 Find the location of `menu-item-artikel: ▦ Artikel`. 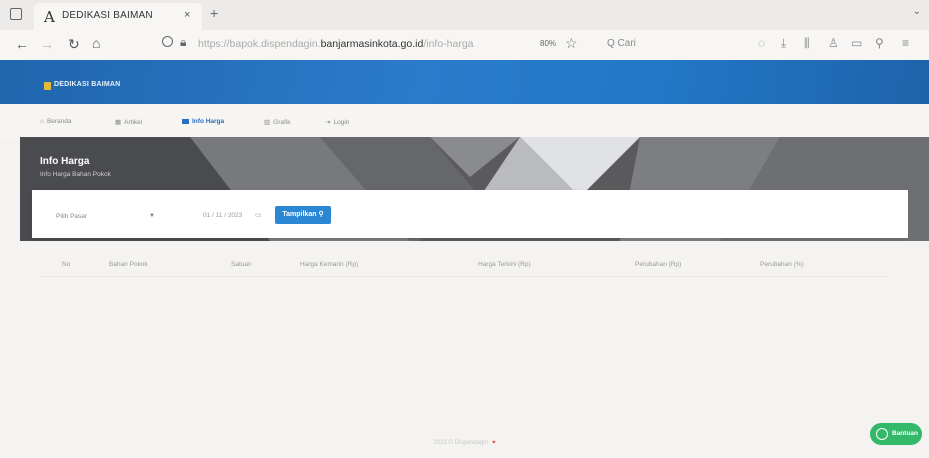

menu-item-artikel: ▦ Artikel is located at coordinates (128, 122).